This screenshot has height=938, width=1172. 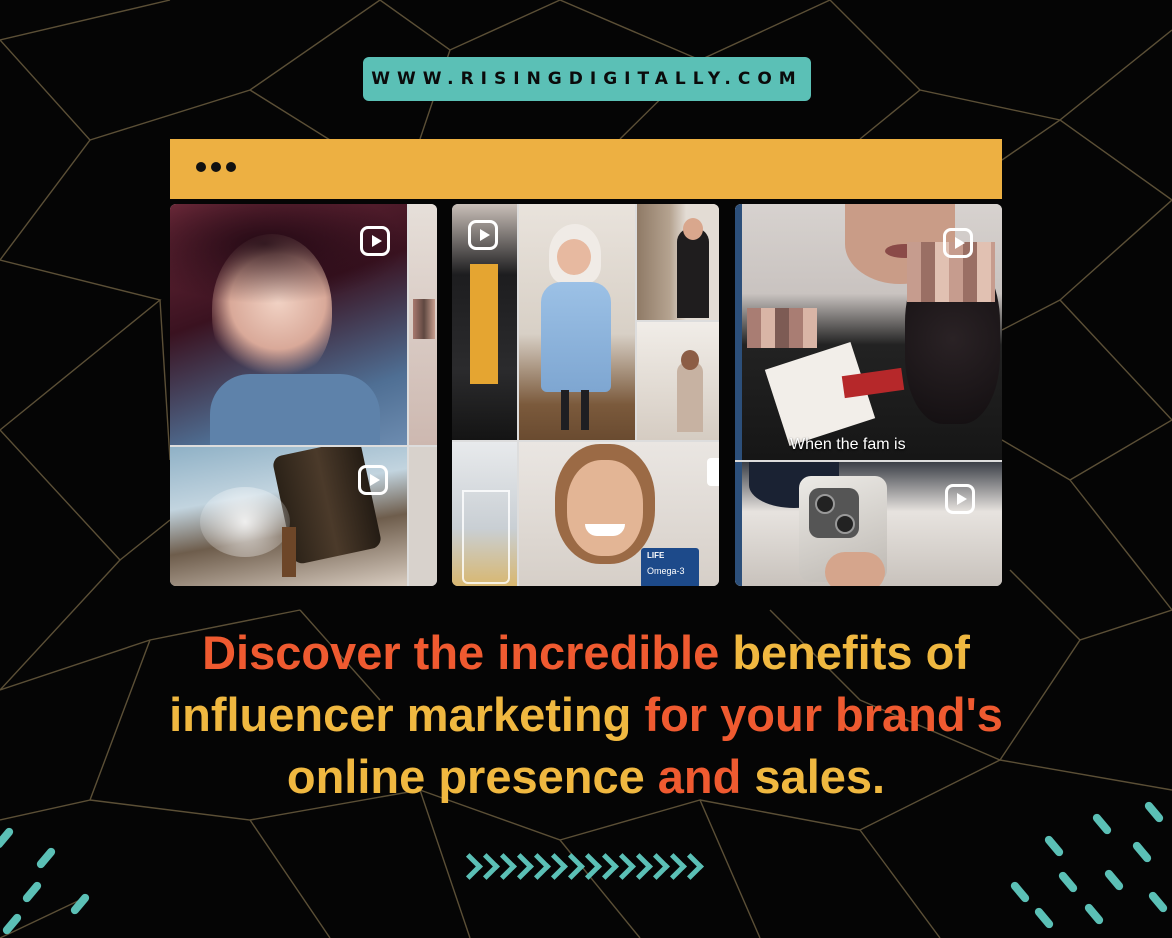 What do you see at coordinates (586, 169) in the screenshot?
I see `browser-window-bar` at bounding box center [586, 169].